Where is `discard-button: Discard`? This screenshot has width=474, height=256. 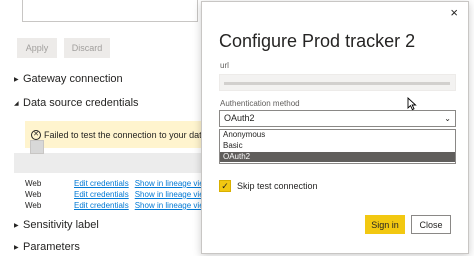
discard-button: Discard is located at coordinates (87, 48).